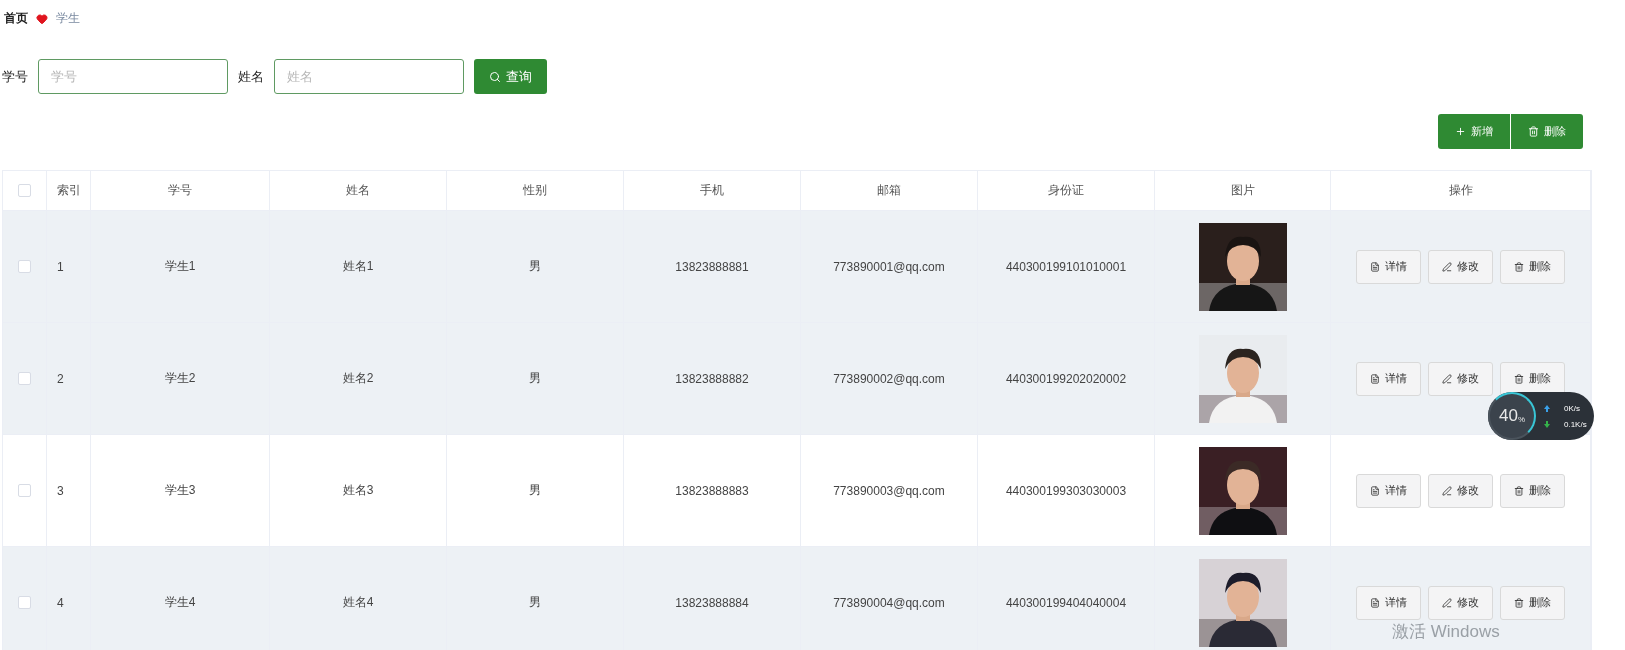  I want to click on table-cell: 学生3, so click(180, 490).